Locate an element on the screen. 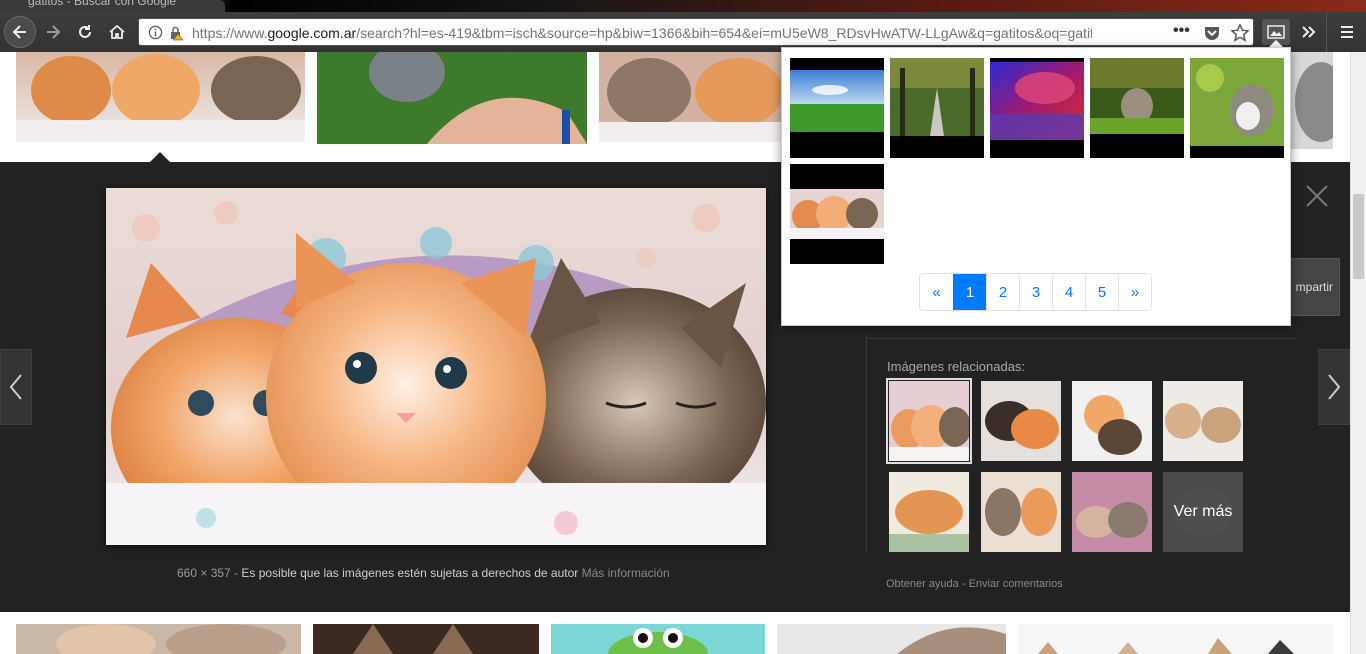 Image resolution: width=1366 pixels, height=654 pixels. scrollbar-thumb is located at coordinates (1358, 236).